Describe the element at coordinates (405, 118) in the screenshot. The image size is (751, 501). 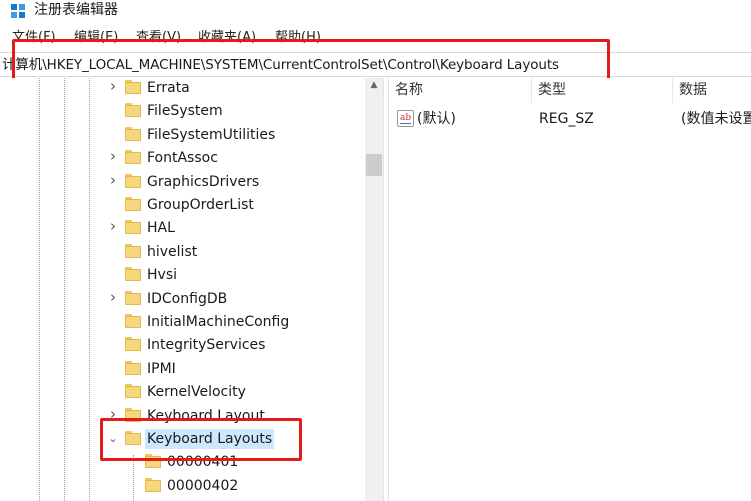
I see `string-value-icon: ab` at that location.